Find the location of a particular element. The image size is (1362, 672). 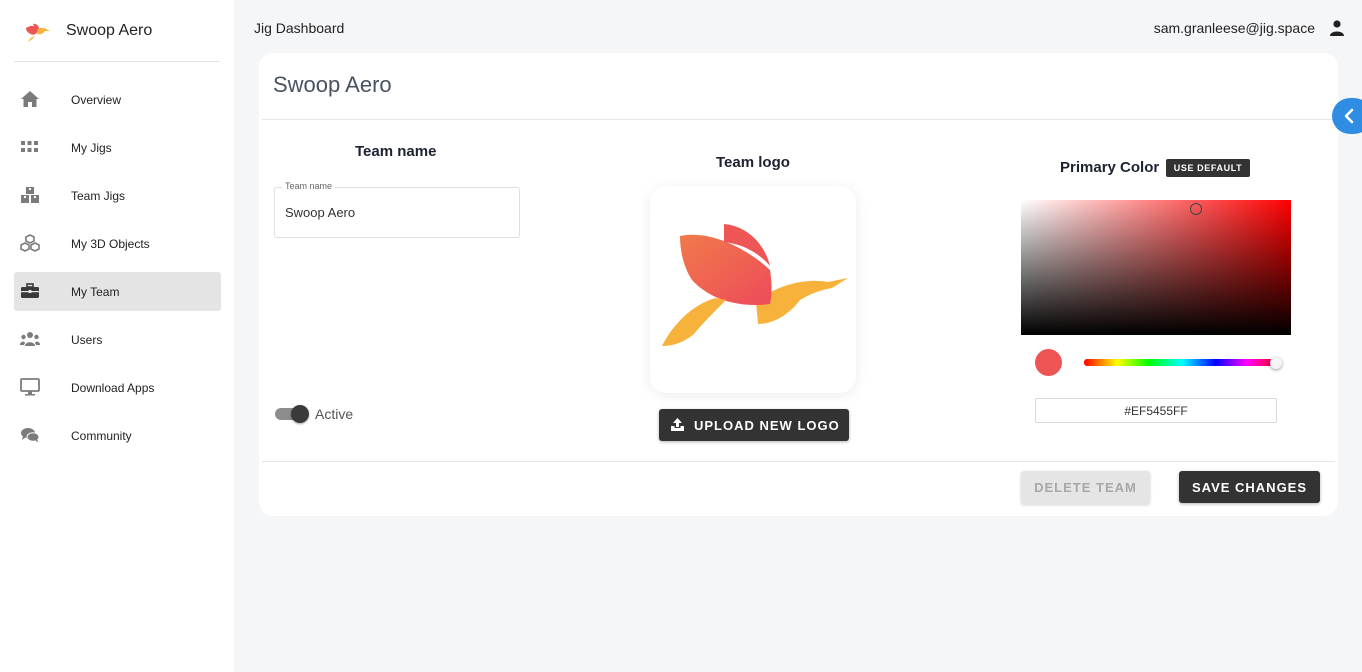

user-icon is located at coordinates (1337, 28).